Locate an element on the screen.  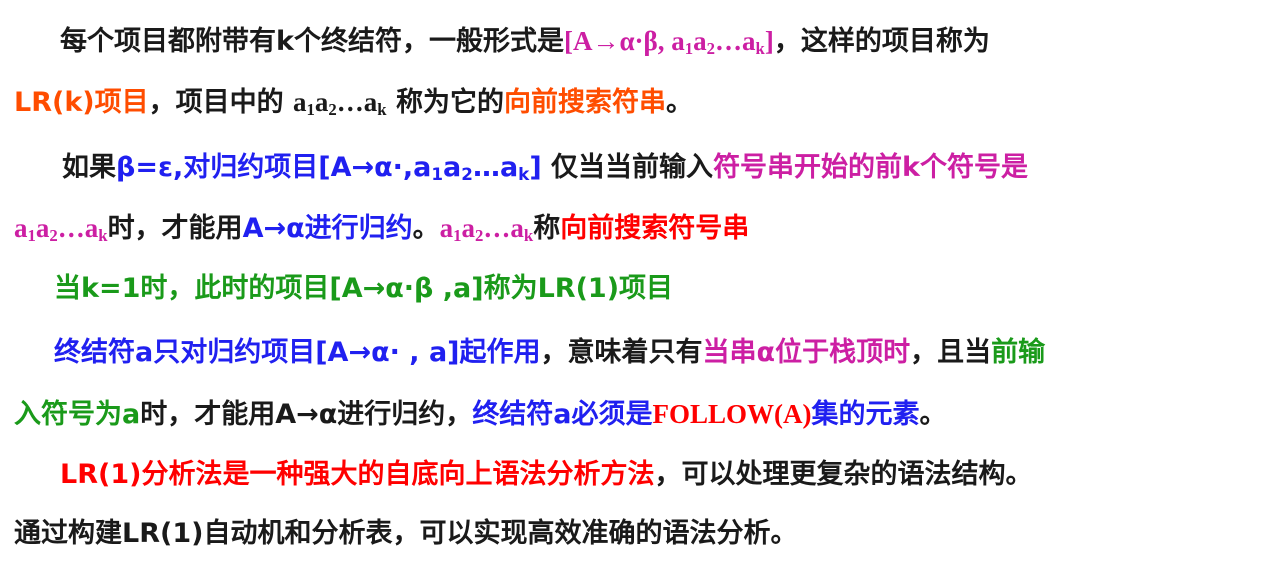
paragraph-line-8: LR(1)分析法是一种强大的自底向上语法分析方法，可以处理更复杂的语法结构。 is located at coordinates (546, 475).